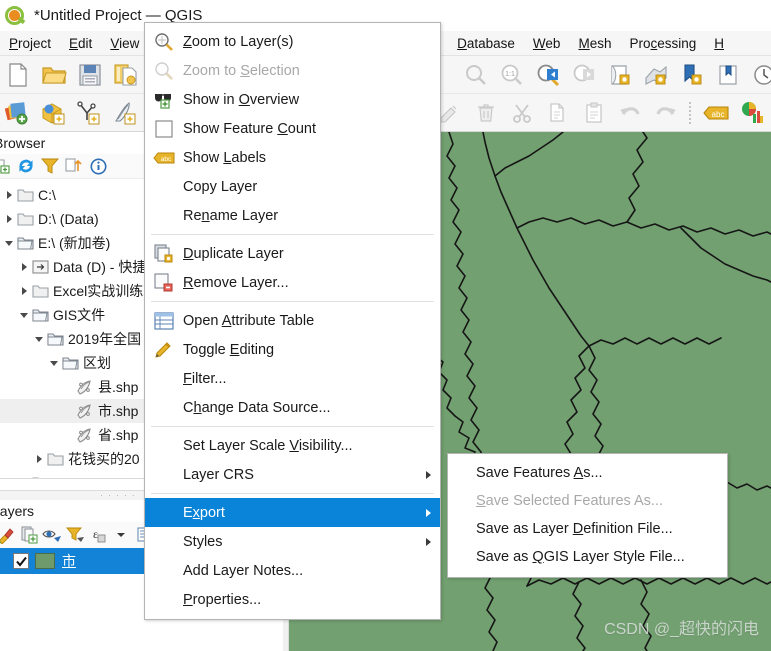 Image resolution: width=771 pixels, height=651 pixels. Describe the element at coordinates (548, 75) in the screenshot. I see `zoom-last-icon` at that location.